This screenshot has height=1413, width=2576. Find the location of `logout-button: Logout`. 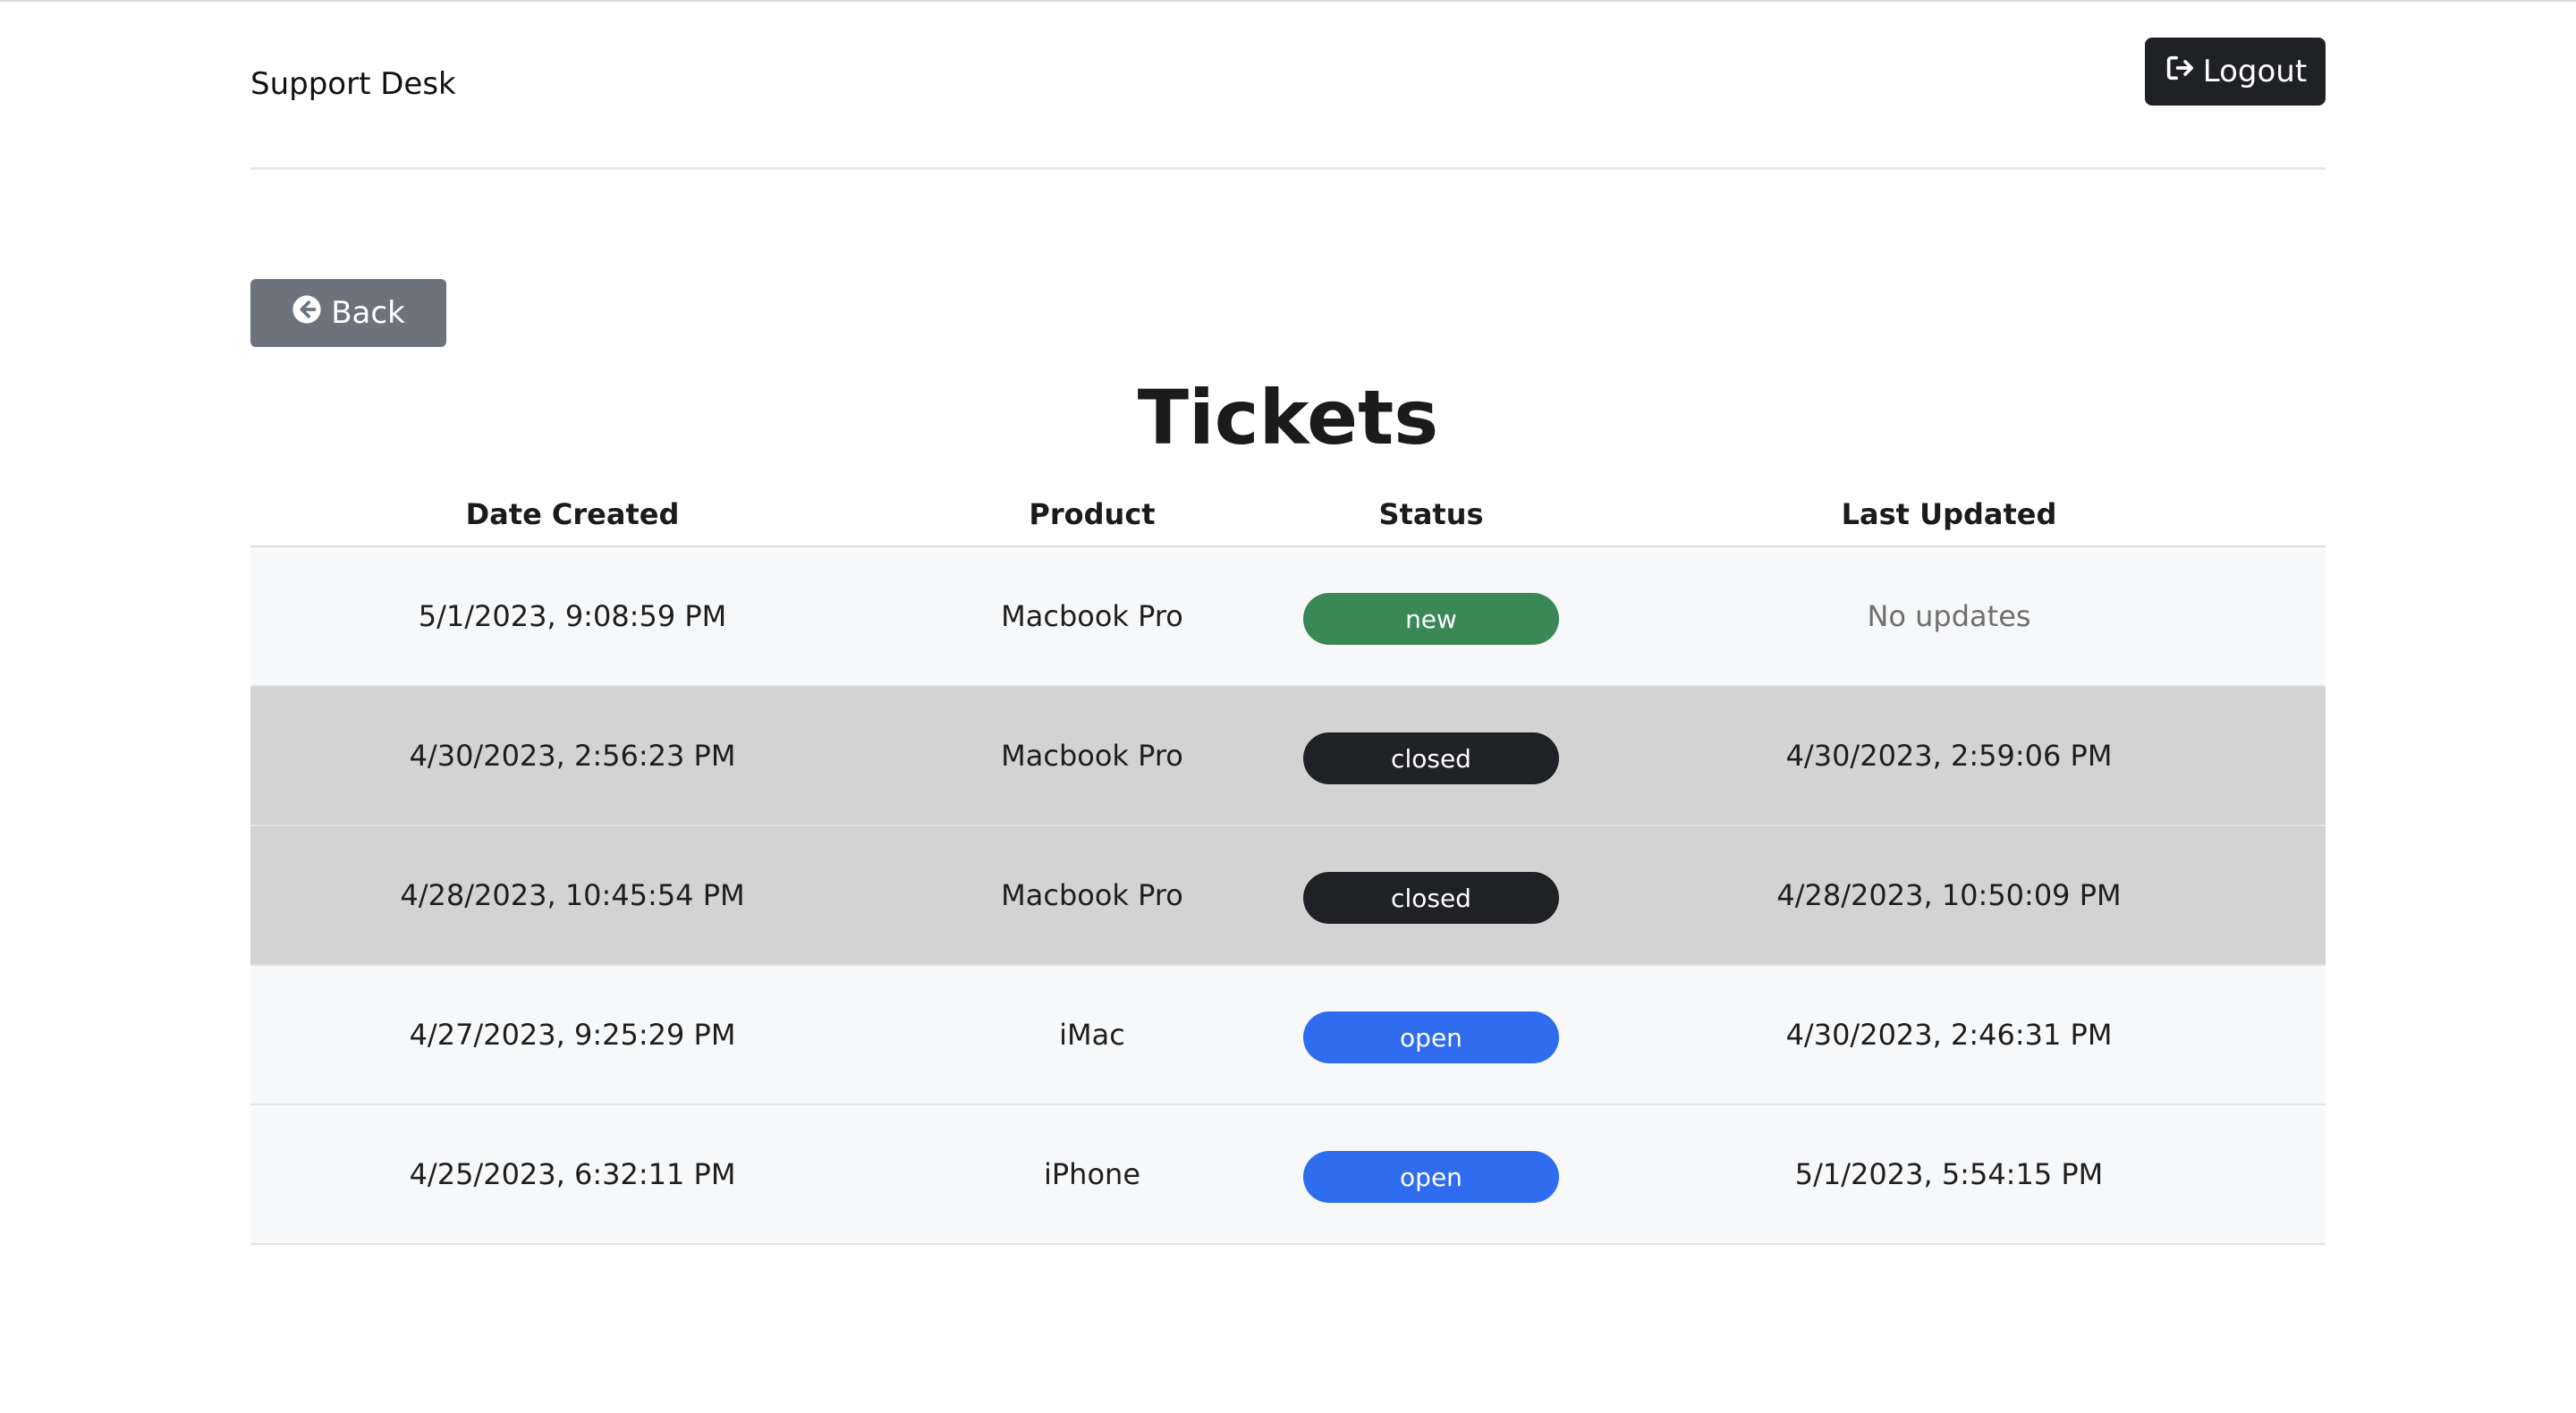

logout-button: Logout is located at coordinates (2235, 72).